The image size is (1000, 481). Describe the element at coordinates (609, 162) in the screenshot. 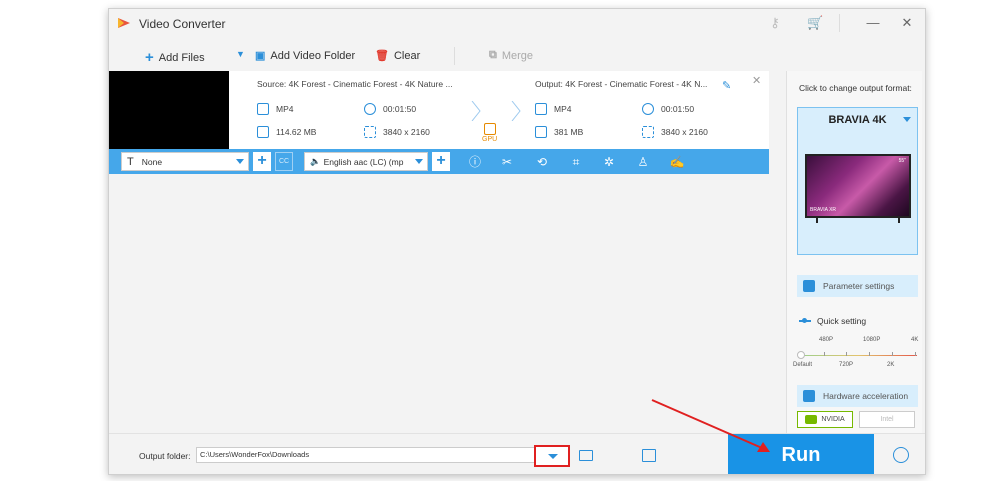

I see `effects-icon: ✲` at that location.